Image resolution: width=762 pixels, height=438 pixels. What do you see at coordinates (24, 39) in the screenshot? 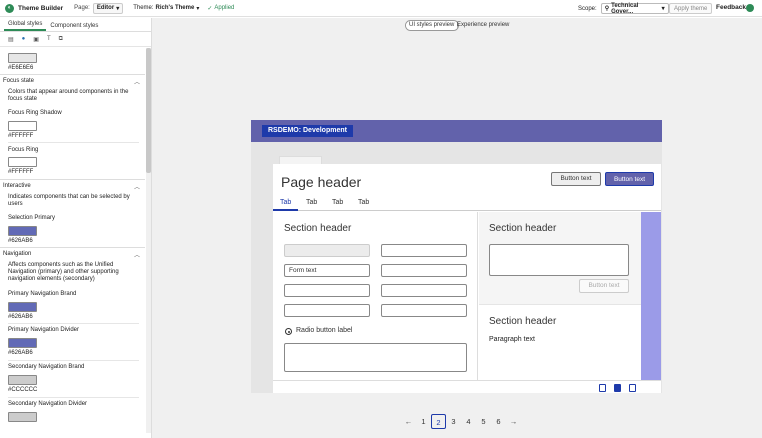
I see `palette-icon: ●` at bounding box center [24, 39].